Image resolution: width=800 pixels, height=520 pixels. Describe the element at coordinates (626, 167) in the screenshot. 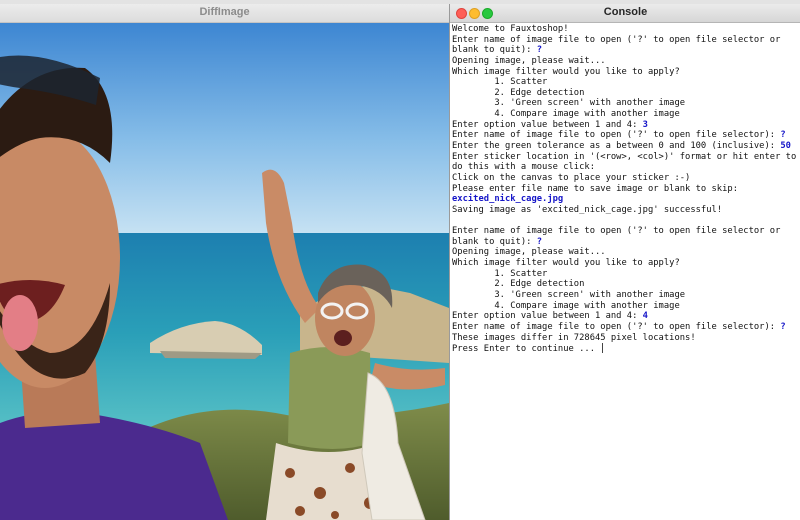

I see `console-line: do this with a mouse click:` at that location.